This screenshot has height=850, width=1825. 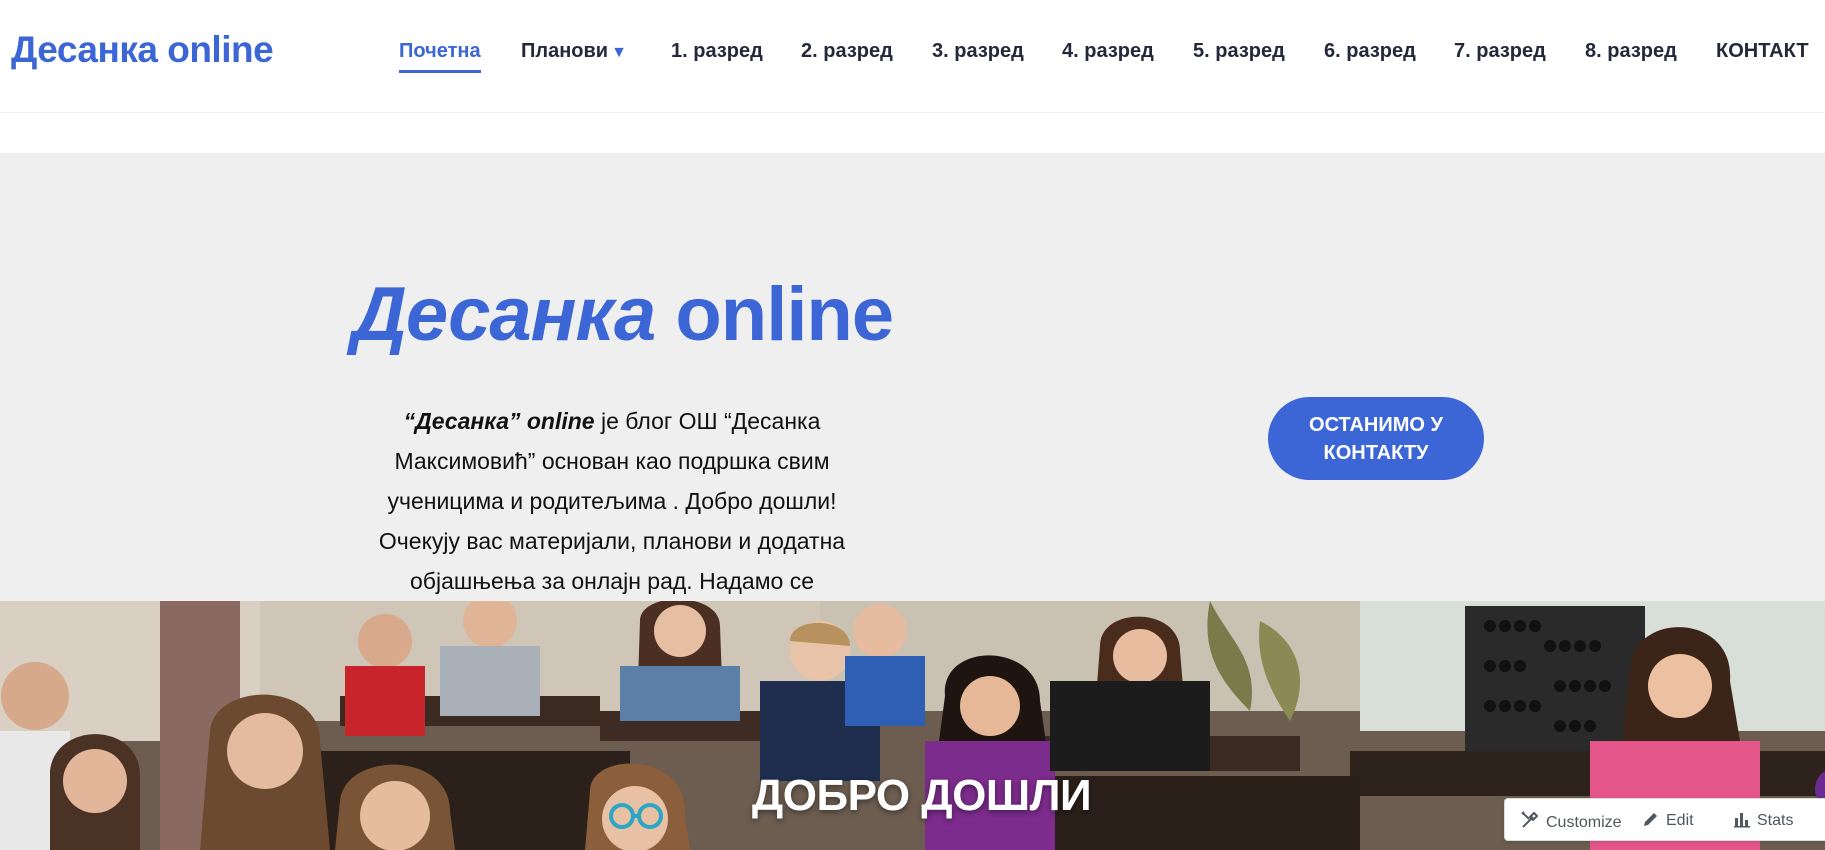 What do you see at coordinates (142, 50) in the screenshot?
I see `site-title-link: Десанка online` at bounding box center [142, 50].